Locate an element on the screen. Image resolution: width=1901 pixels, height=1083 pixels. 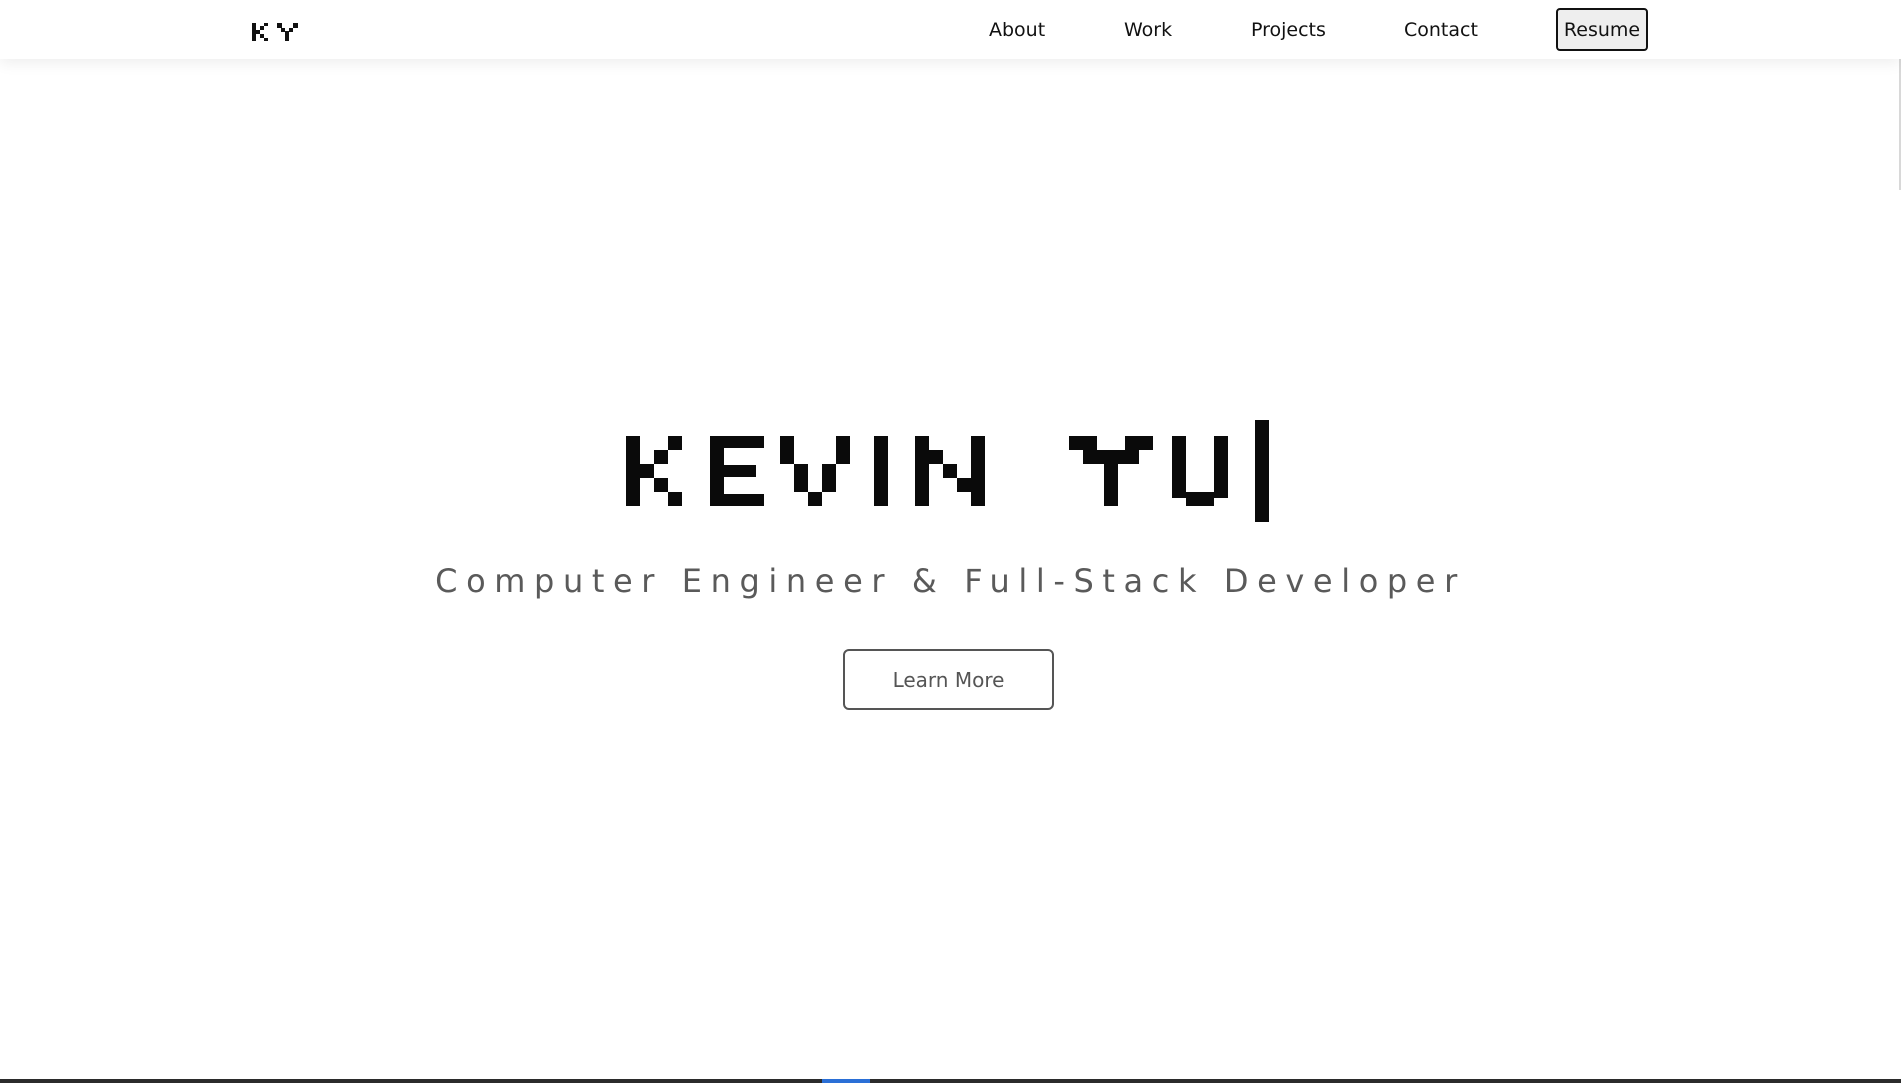
typing-cursor is located at coordinates (1262, 471).